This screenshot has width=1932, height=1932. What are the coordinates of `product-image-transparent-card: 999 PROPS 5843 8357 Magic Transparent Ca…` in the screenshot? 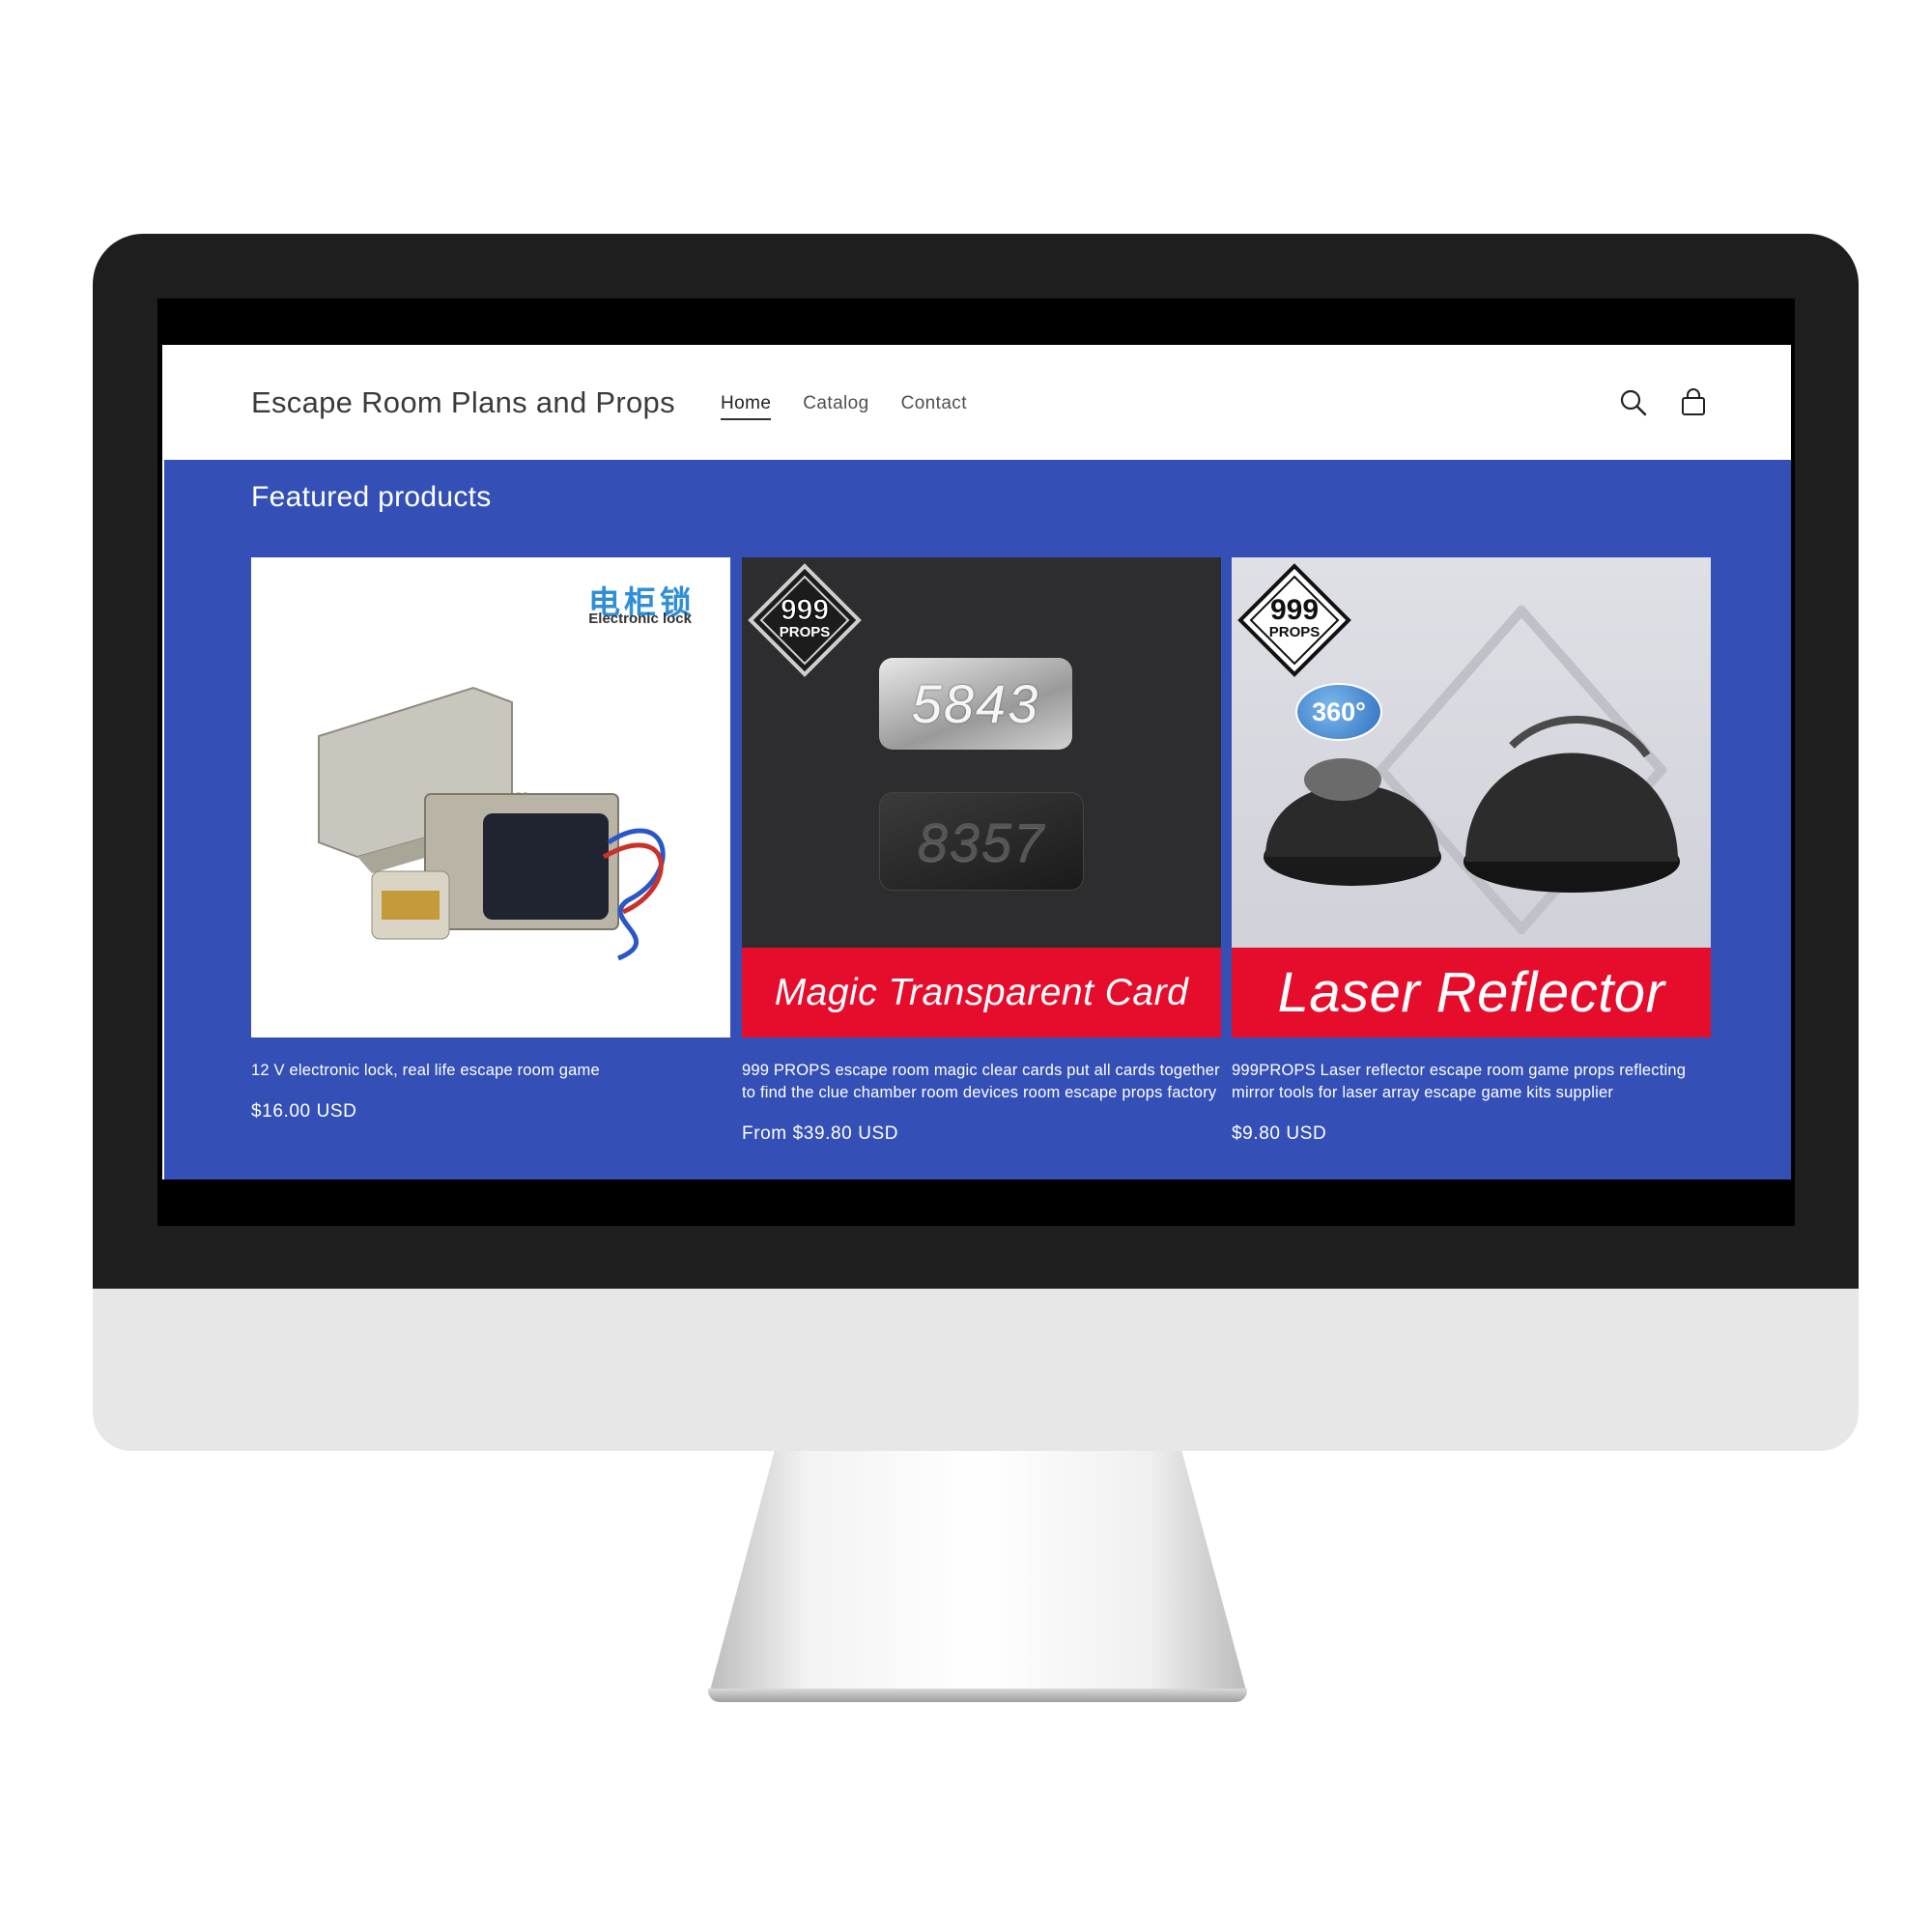 It's located at (981, 797).